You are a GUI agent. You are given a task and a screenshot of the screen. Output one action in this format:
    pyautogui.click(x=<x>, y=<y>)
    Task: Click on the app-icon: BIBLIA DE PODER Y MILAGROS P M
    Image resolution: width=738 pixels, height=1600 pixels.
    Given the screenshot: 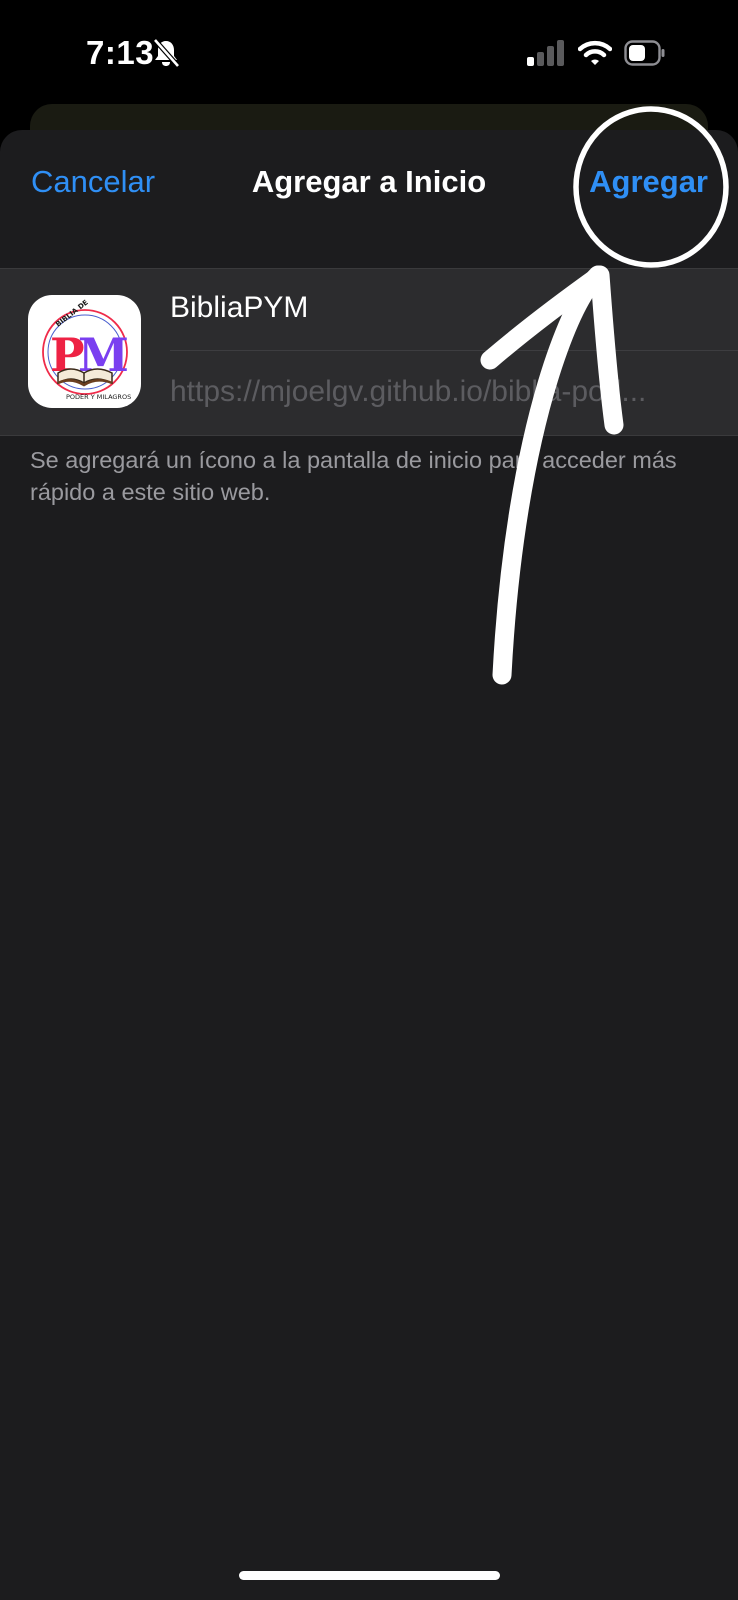 What is the action you would take?
    pyautogui.click(x=84, y=351)
    